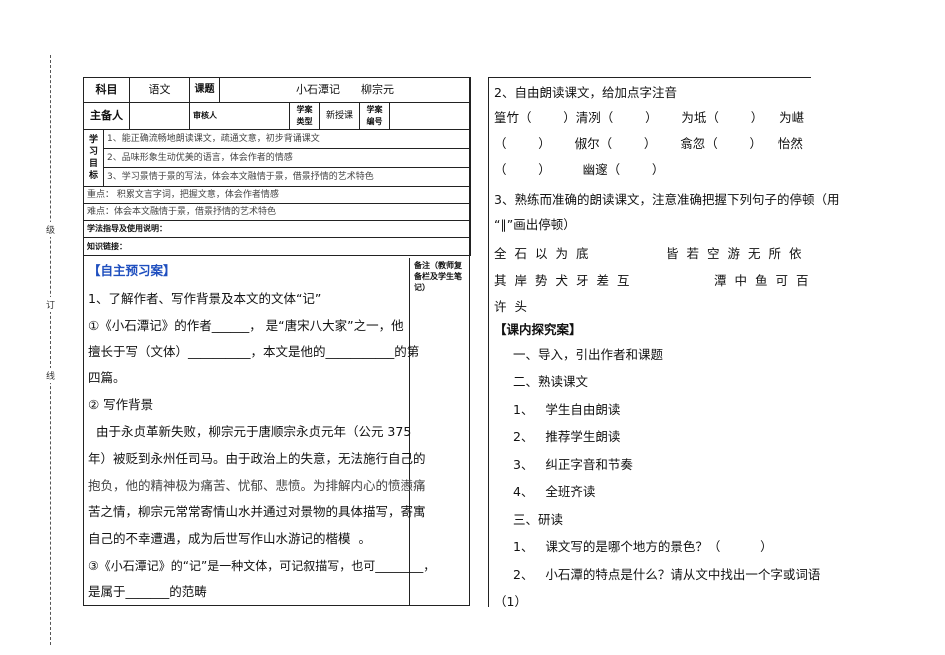 The width and height of the screenshot is (945, 655). Describe the element at coordinates (567, 436) in the screenshot. I see `explore-step-4: 2、 推荐学生朗读` at that location.